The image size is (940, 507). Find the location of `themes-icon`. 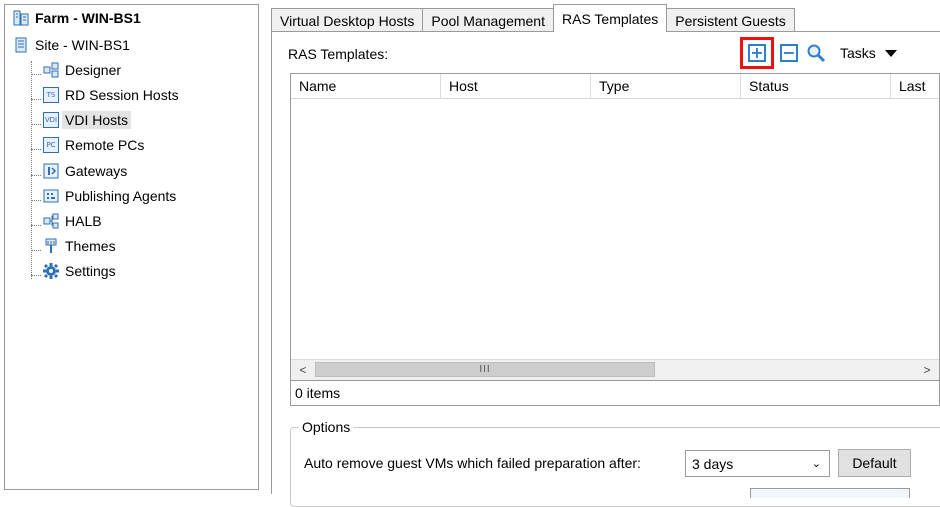

themes-icon is located at coordinates (51, 246).